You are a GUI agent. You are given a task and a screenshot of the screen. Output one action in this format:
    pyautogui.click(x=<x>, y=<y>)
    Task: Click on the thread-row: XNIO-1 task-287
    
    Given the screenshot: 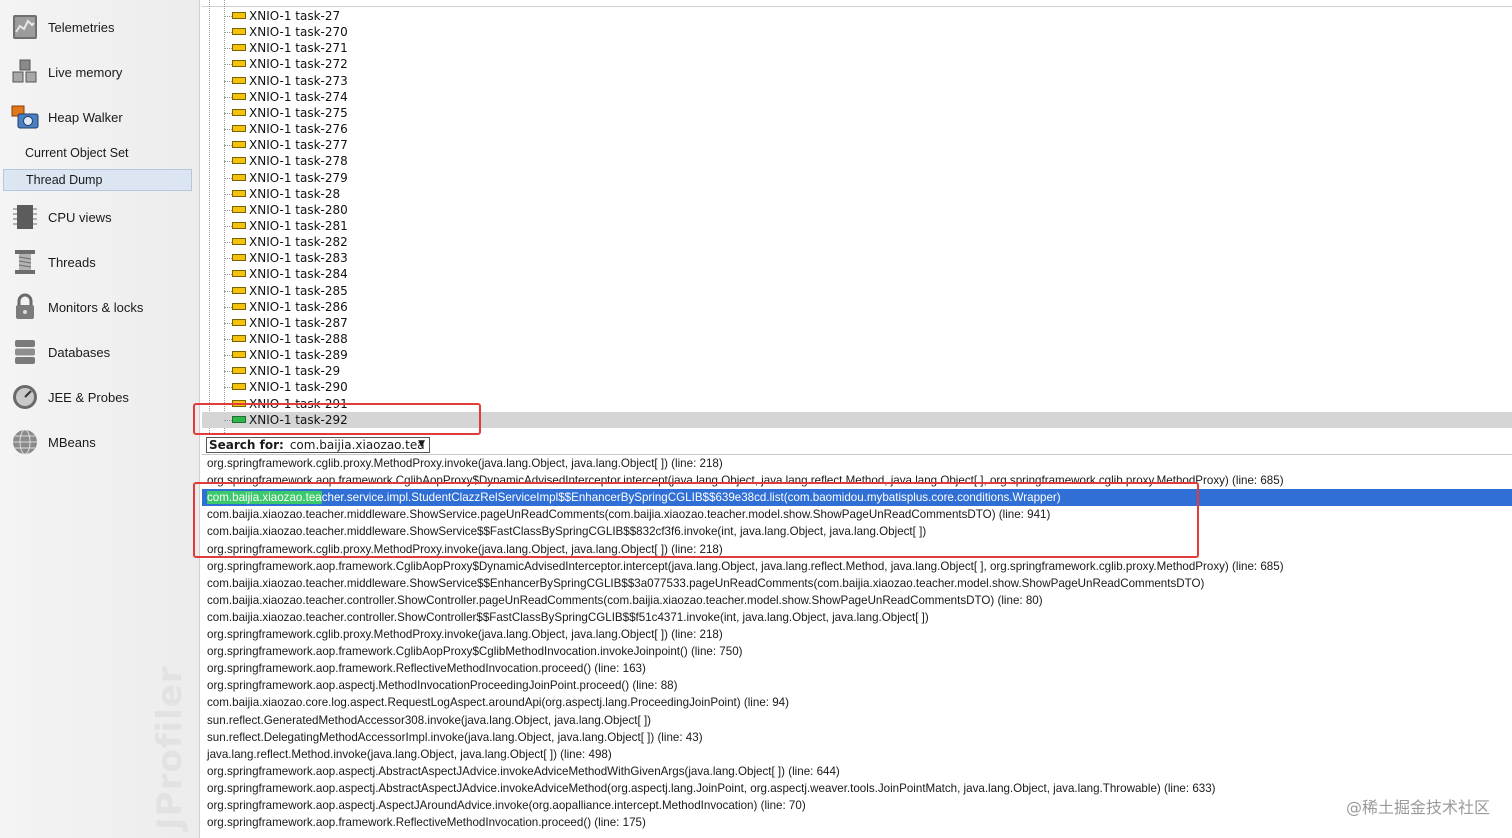 What is the action you would take?
    pyautogui.click(x=857, y=323)
    